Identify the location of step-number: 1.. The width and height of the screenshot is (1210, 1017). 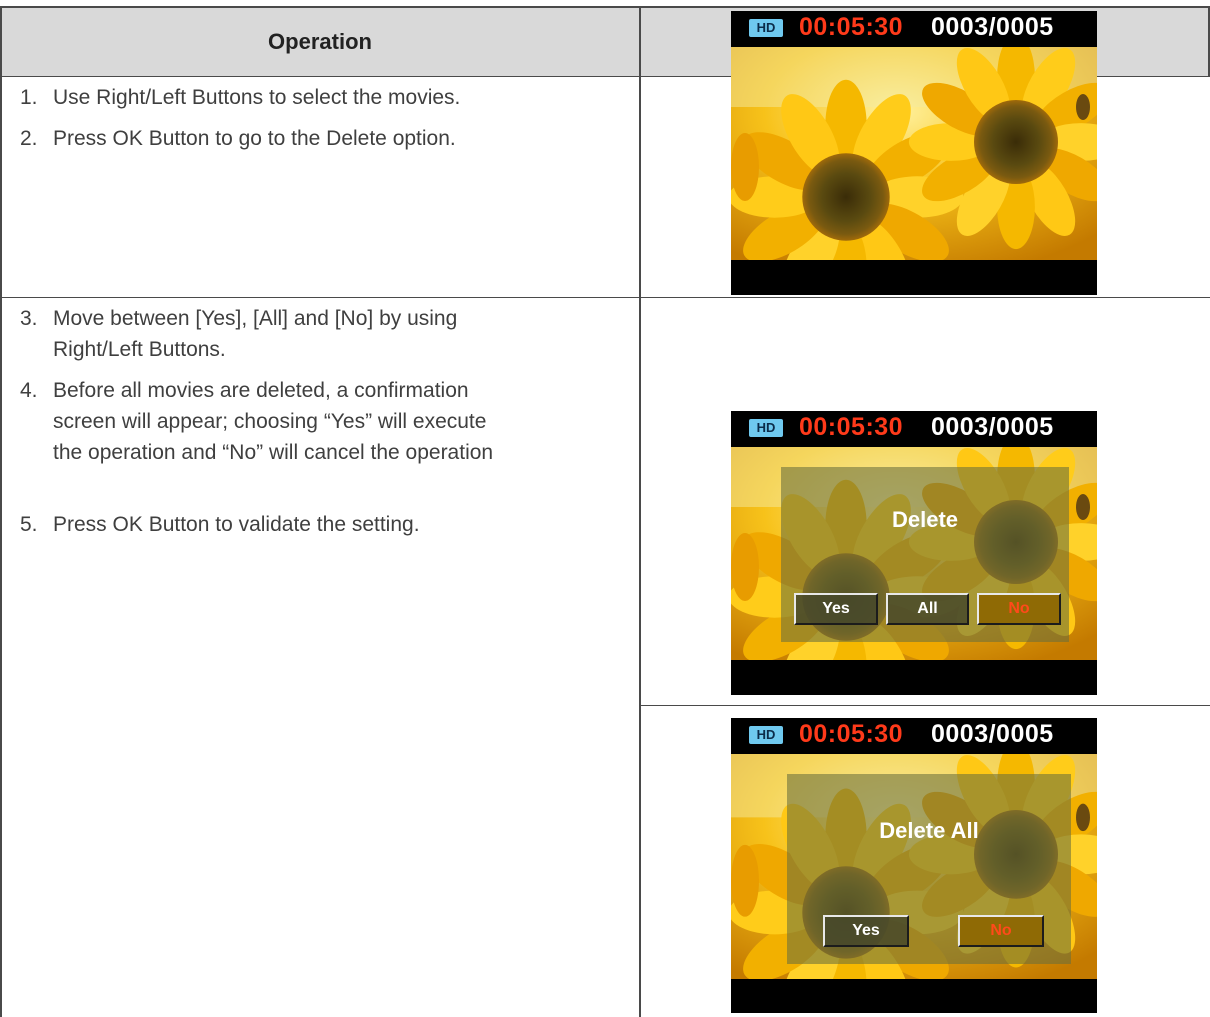
(29, 97).